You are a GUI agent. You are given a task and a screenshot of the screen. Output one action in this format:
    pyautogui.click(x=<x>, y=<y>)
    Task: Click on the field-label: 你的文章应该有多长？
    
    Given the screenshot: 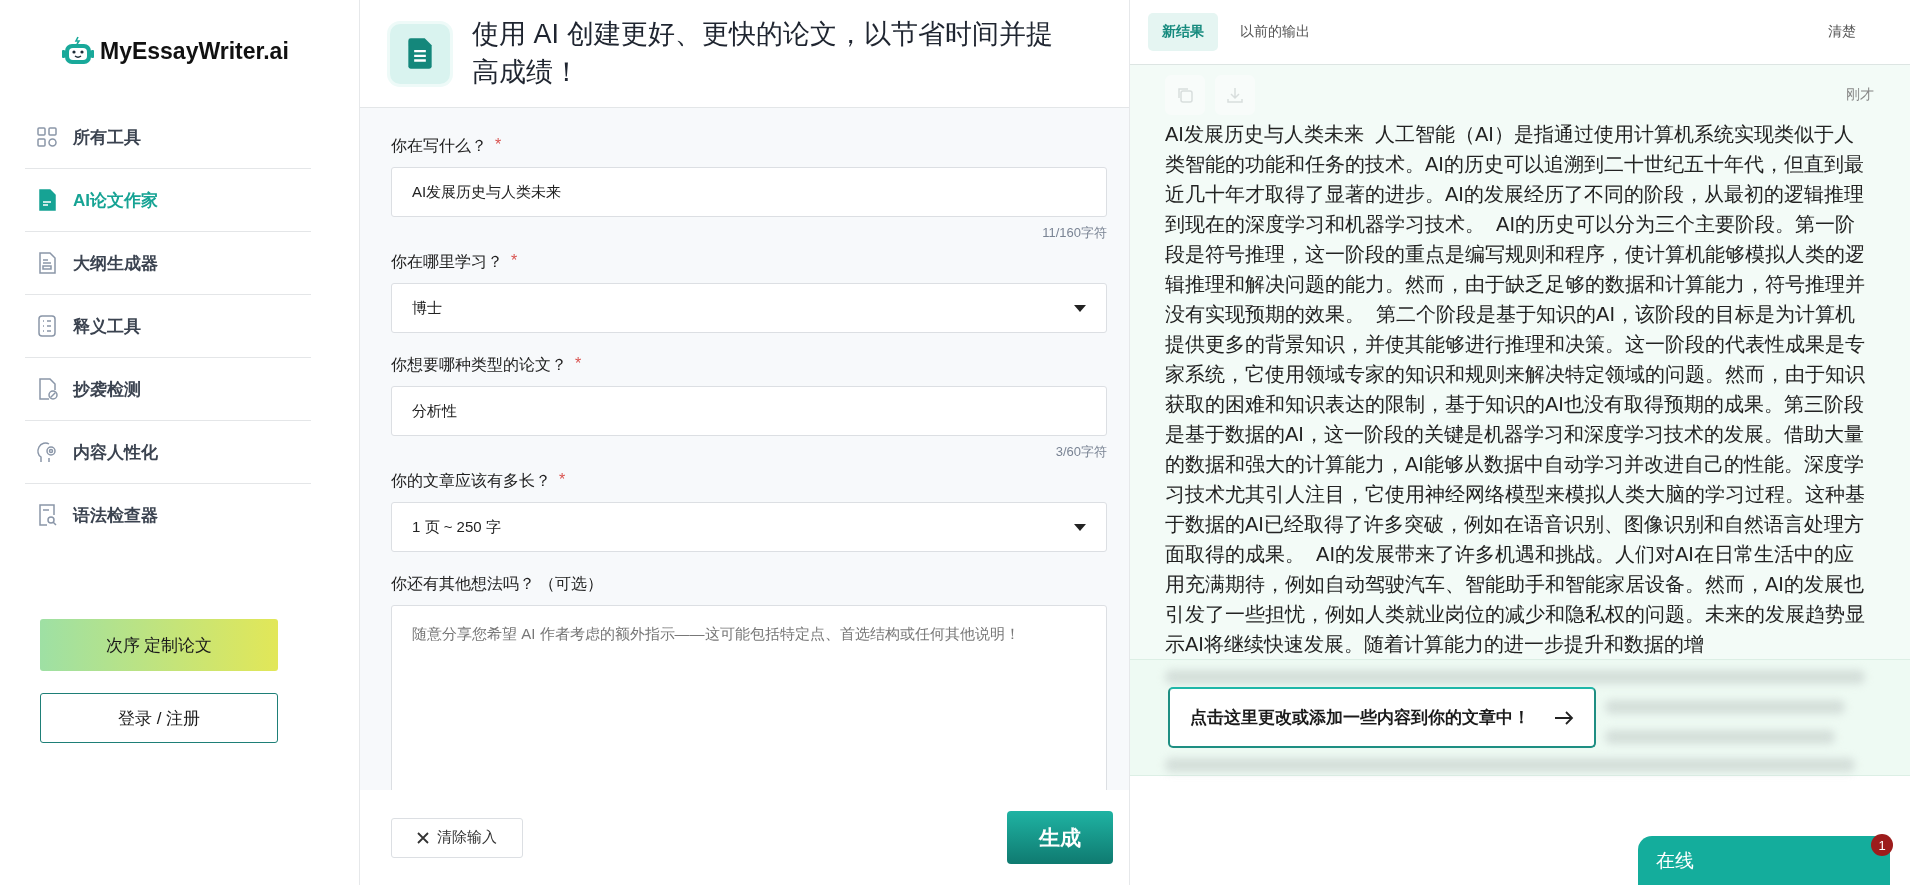 What is the action you would take?
    pyautogui.click(x=471, y=481)
    